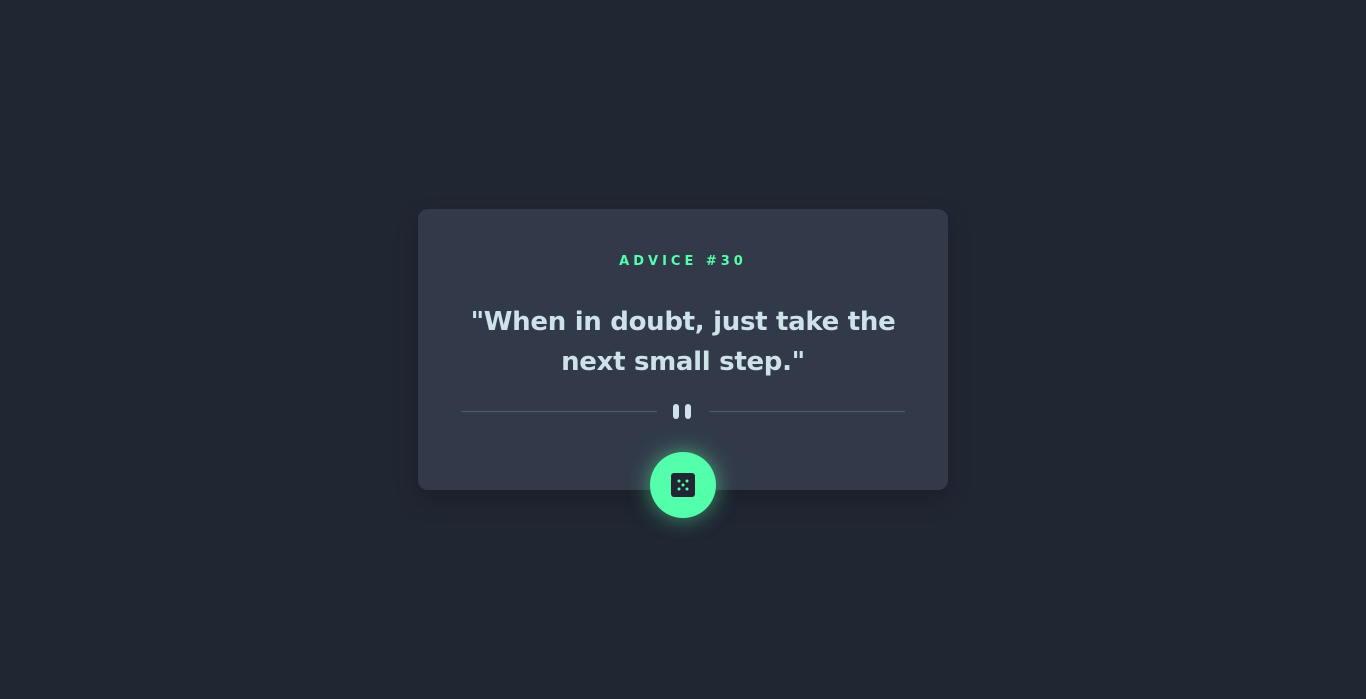  I want to click on dice-icon, so click(683, 485).